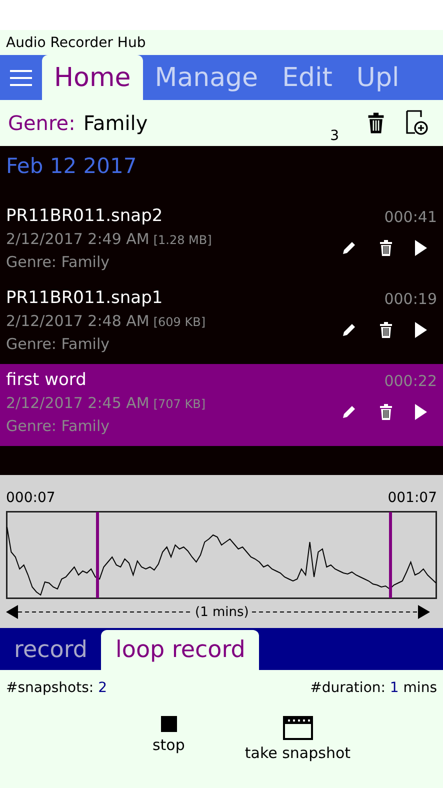  I want to click on recording-size: [609 KB], so click(179, 322).